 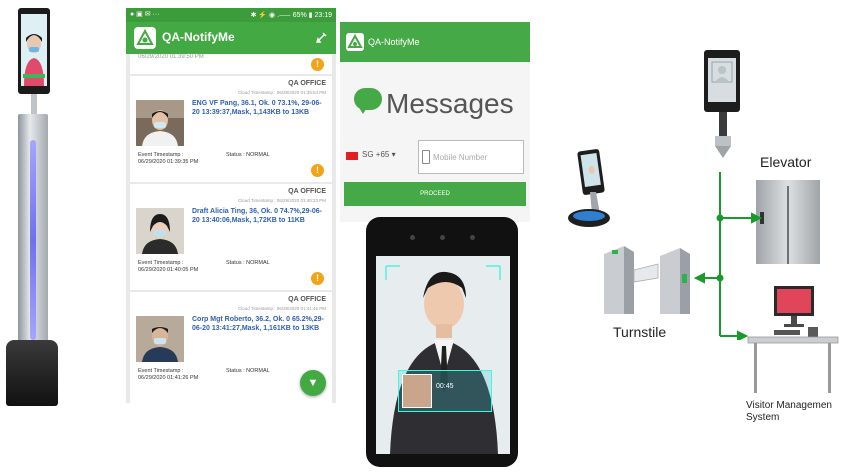 What do you see at coordinates (352, 156) in the screenshot?
I see `country-flag-icon` at bounding box center [352, 156].